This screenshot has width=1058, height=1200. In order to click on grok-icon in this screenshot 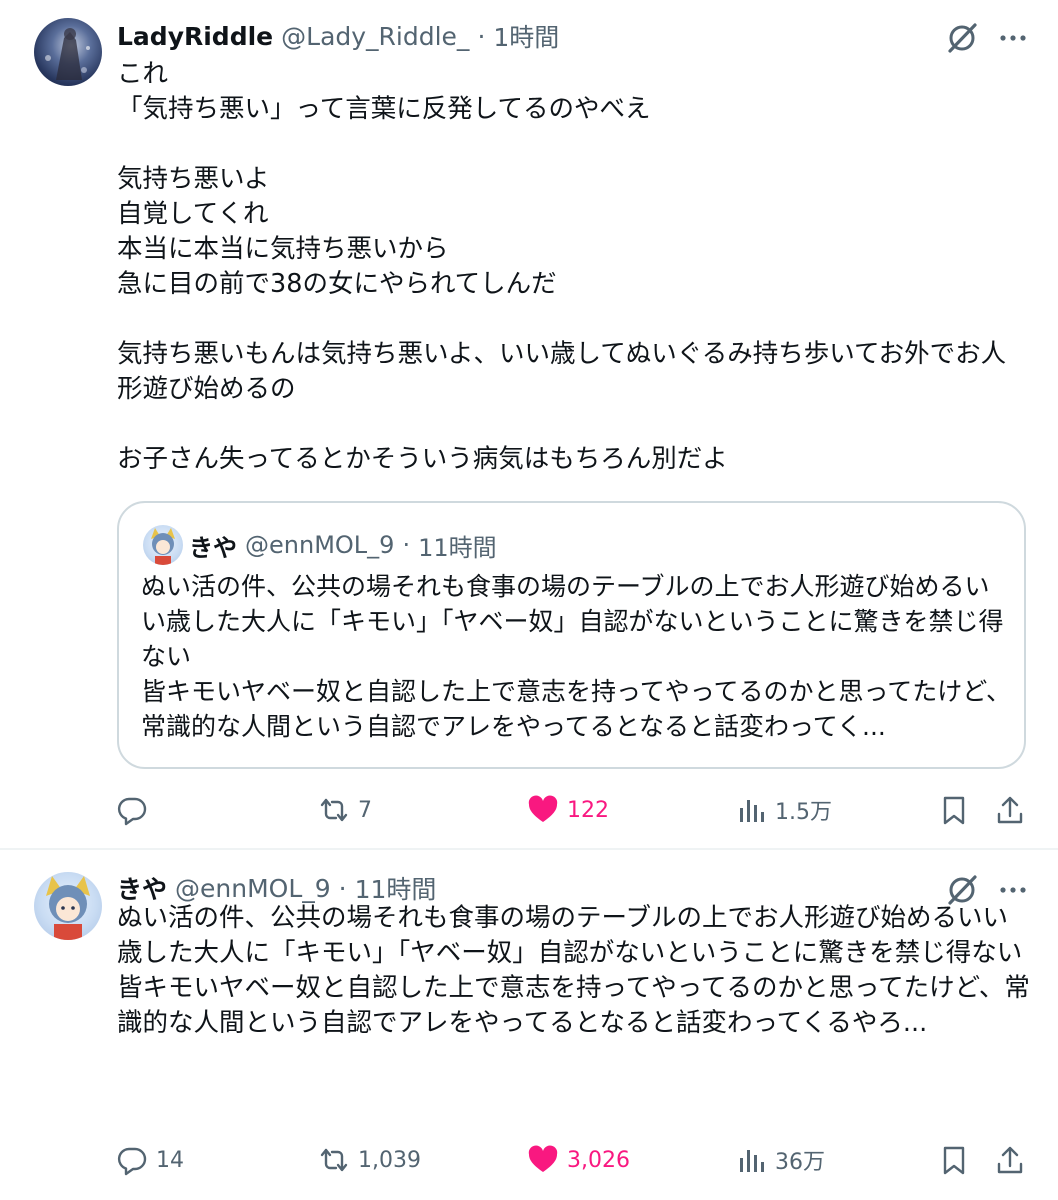, I will do `click(962, 38)`.